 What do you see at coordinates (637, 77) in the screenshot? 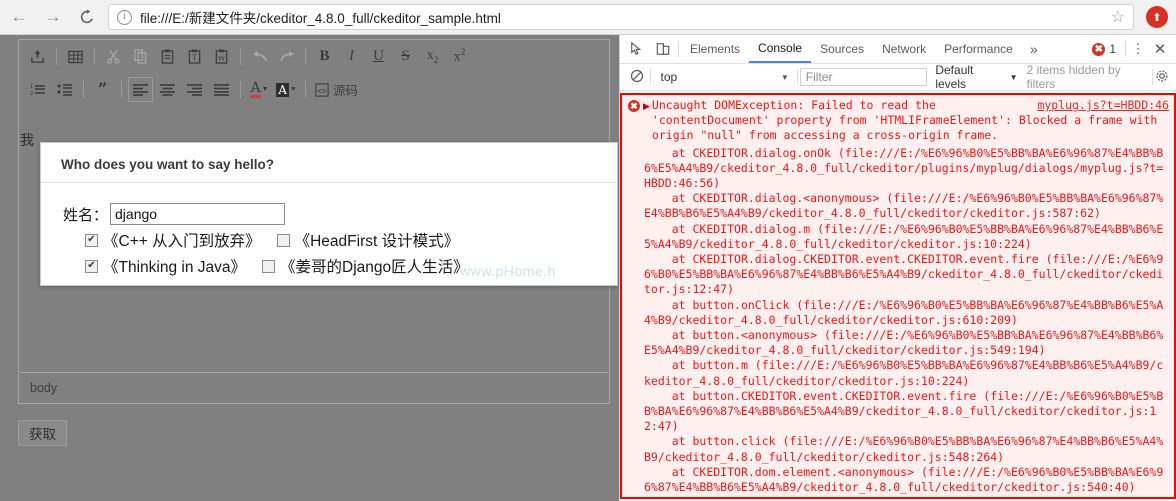
I see `clear-console-icon` at bounding box center [637, 77].